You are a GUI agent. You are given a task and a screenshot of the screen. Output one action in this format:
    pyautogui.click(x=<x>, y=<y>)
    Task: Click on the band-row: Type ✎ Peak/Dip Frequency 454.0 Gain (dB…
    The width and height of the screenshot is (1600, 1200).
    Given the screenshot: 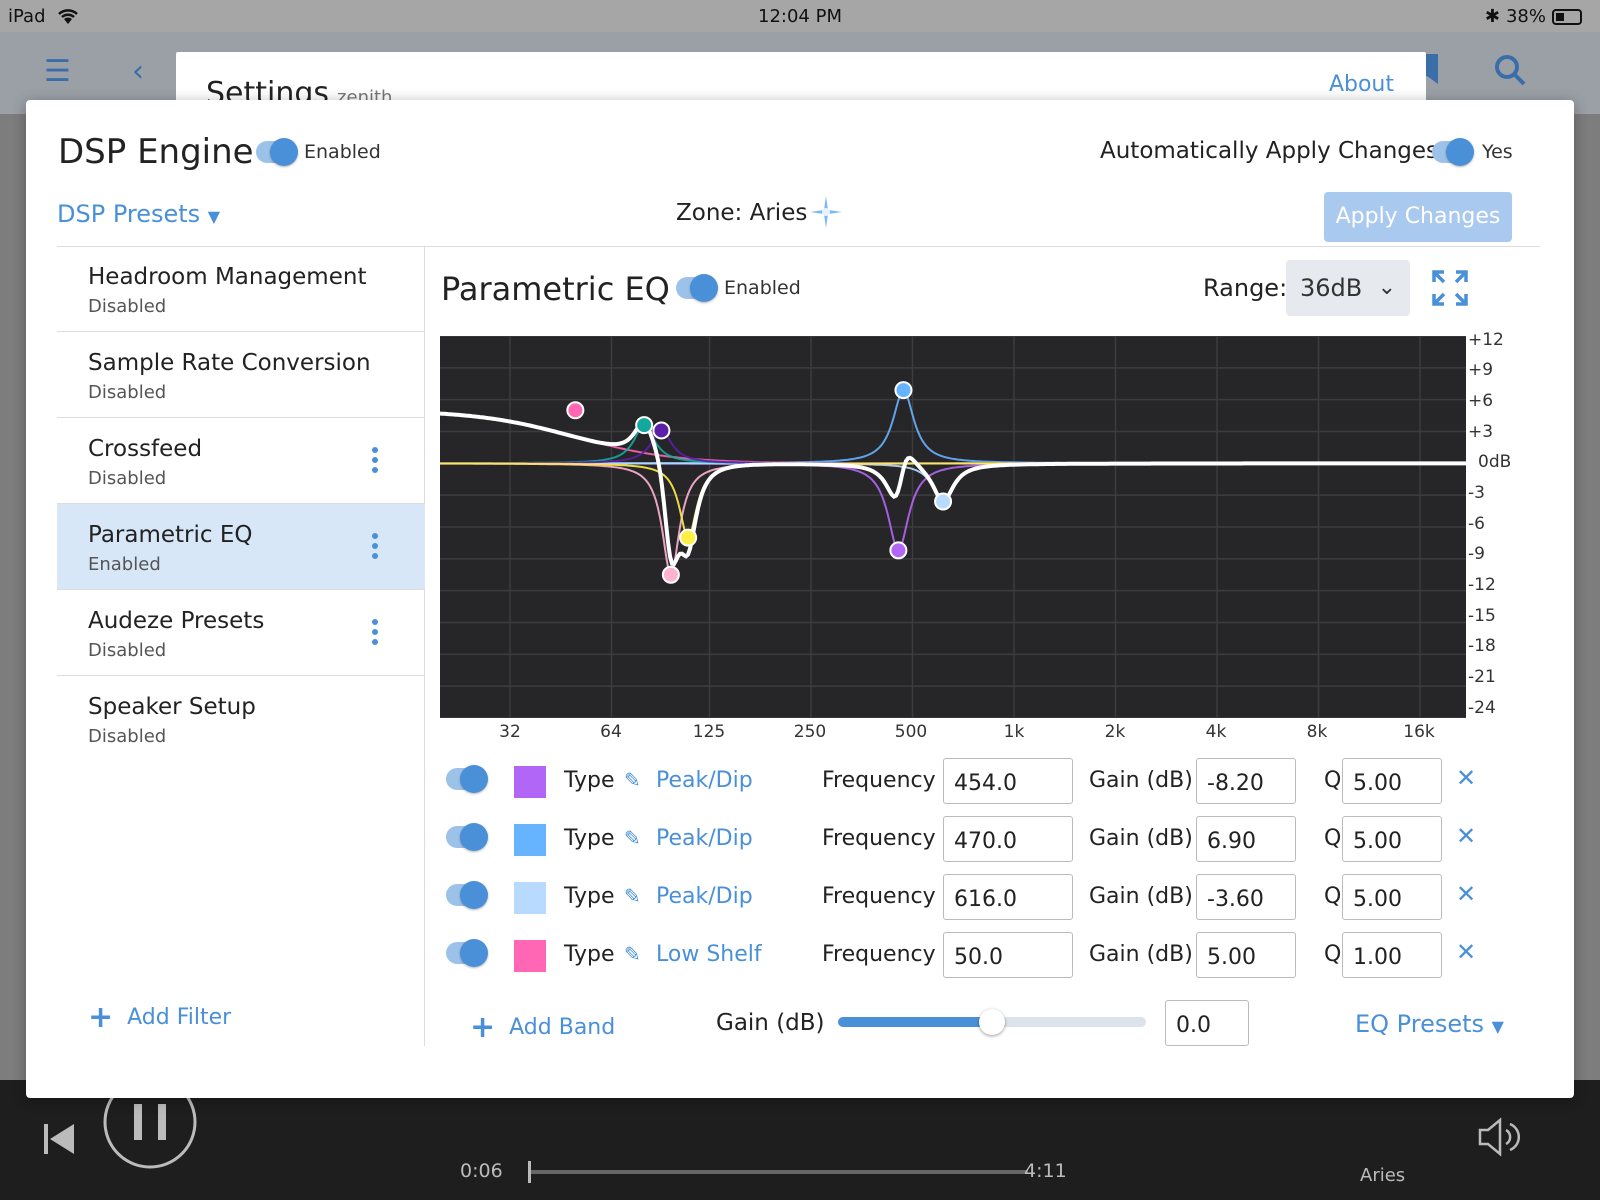 What is the action you would take?
    pyautogui.click(x=968, y=783)
    